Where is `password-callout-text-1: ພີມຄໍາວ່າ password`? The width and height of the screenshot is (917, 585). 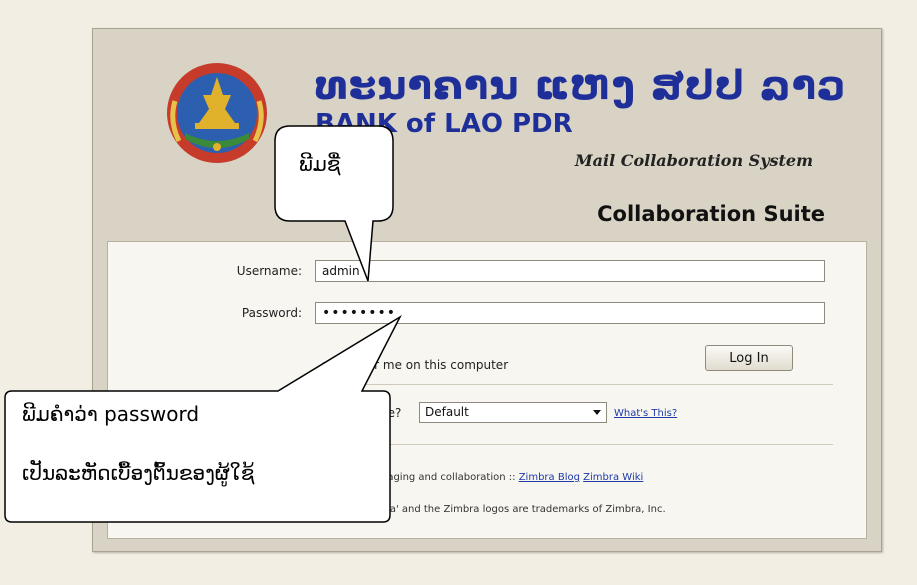
password-callout-text-1: ພີມຄໍາວ່າ password is located at coordinates (111, 414).